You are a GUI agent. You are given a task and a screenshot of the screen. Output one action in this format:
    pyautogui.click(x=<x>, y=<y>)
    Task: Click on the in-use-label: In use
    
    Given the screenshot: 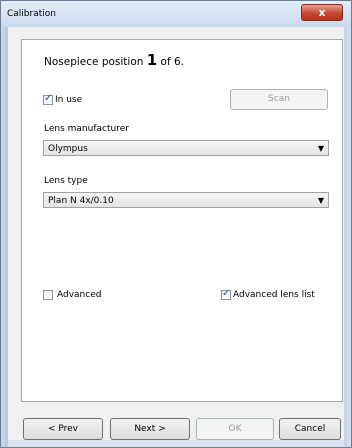 What is the action you would take?
    pyautogui.click(x=69, y=100)
    